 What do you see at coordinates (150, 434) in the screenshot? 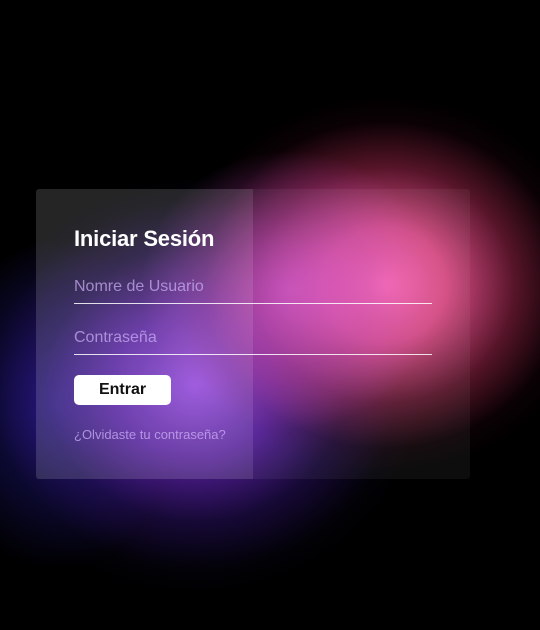
I see `forgot-password-link: ¿Olvidaste tu contraseña?` at bounding box center [150, 434].